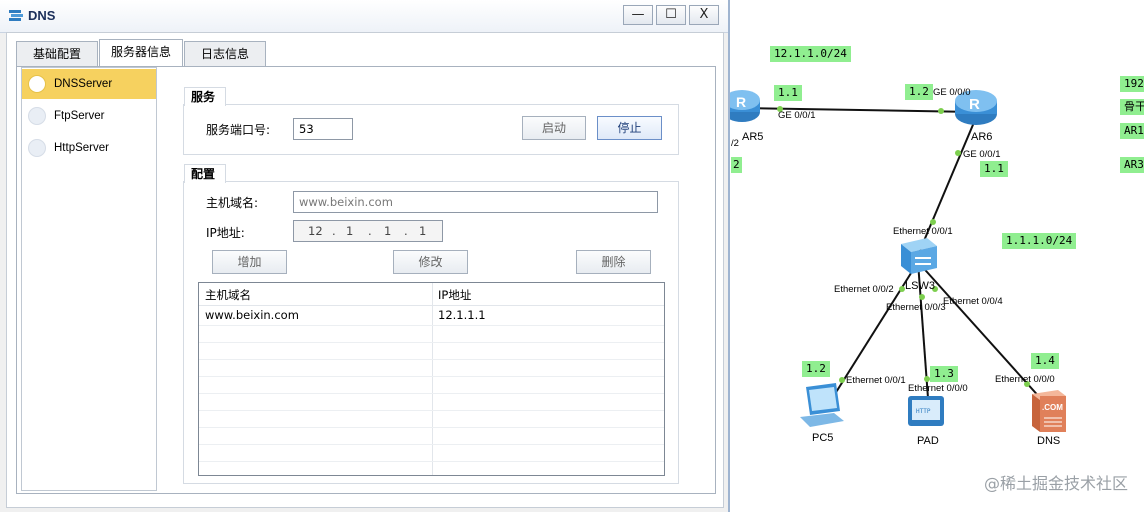  I want to click on tab-server-info: 服务器信息, so click(141, 52).